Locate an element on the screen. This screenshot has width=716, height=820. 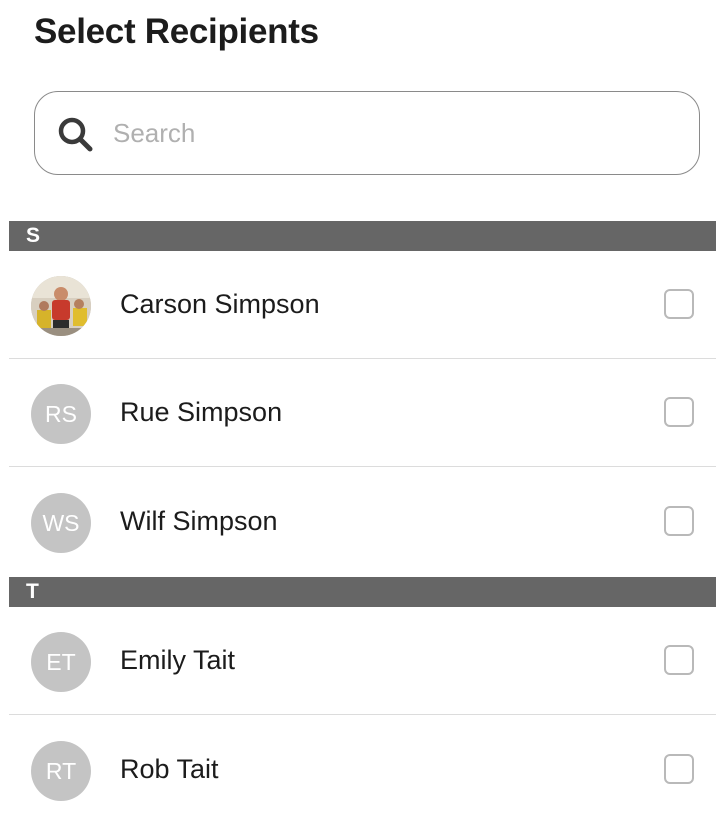
avatar-initials: WS is located at coordinates (61, 523).